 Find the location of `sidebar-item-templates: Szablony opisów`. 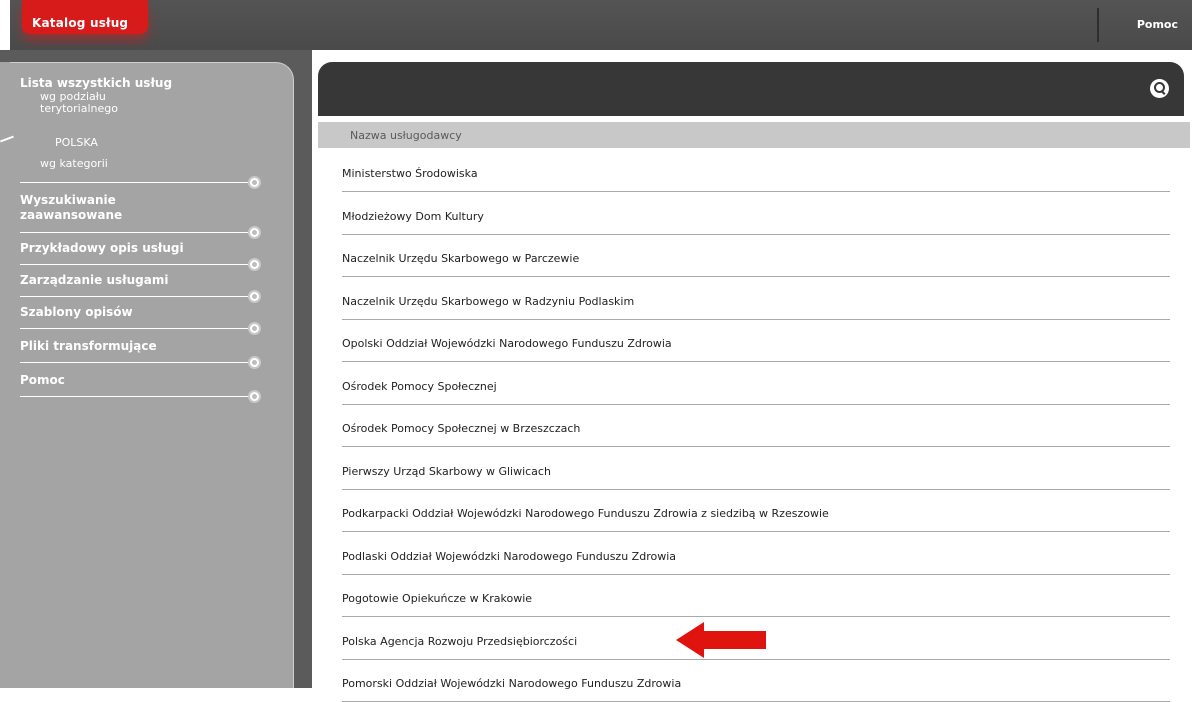

sidebar-item-templates: Szablony opisów is located at coordinates (145, 312).